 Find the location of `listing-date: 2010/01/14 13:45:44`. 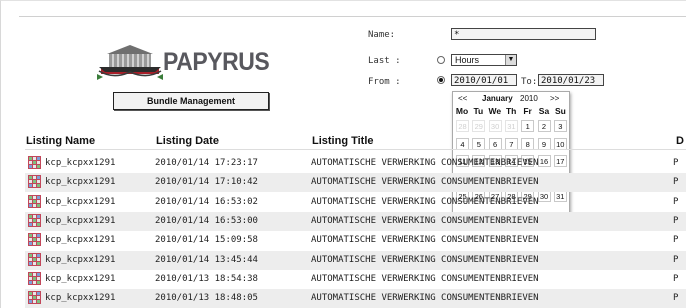

listing-date: 2010/01/14 13:45:44 is located at coordinates (206, 259).